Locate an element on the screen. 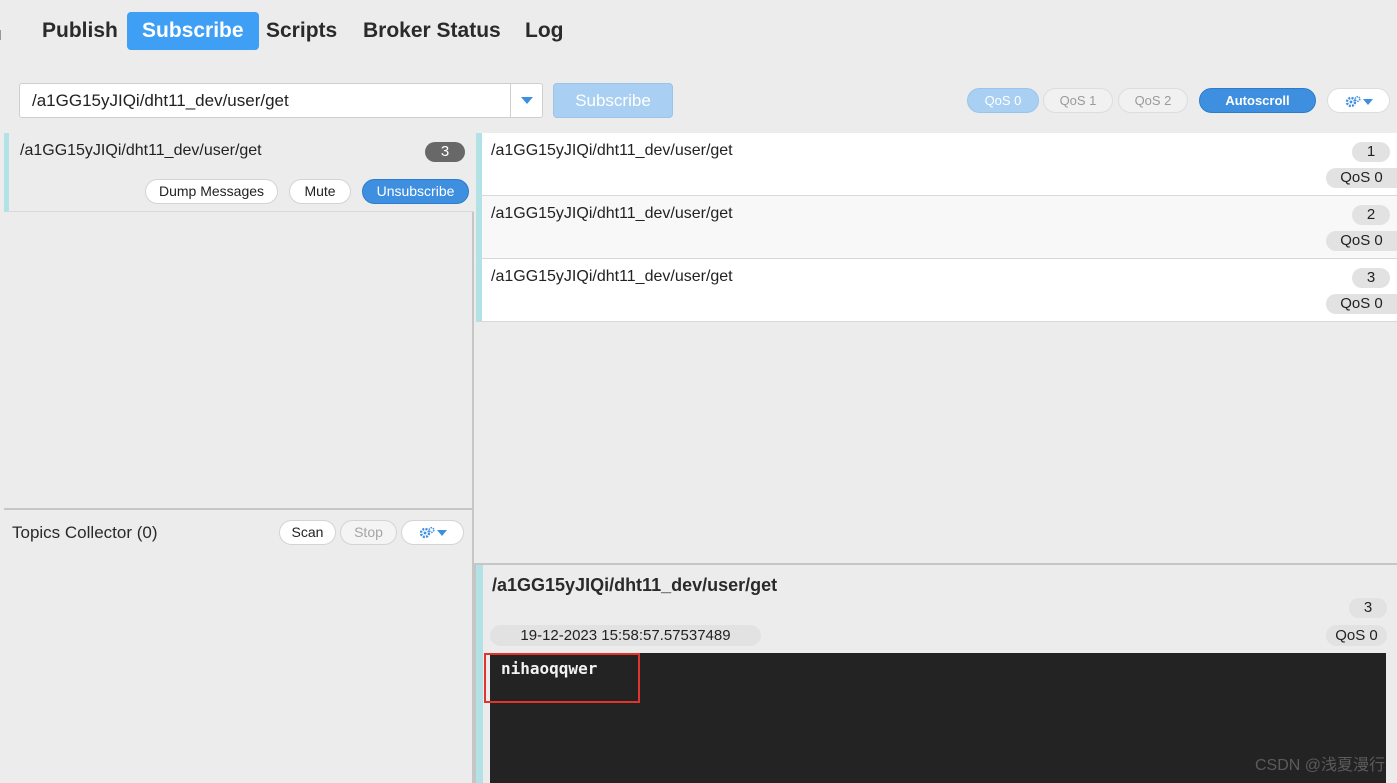 Image resolution: width=1397 pixels, height=783 pixels. topics-collector-title: Topics Collector (0) is located at coordinates (85, 532).